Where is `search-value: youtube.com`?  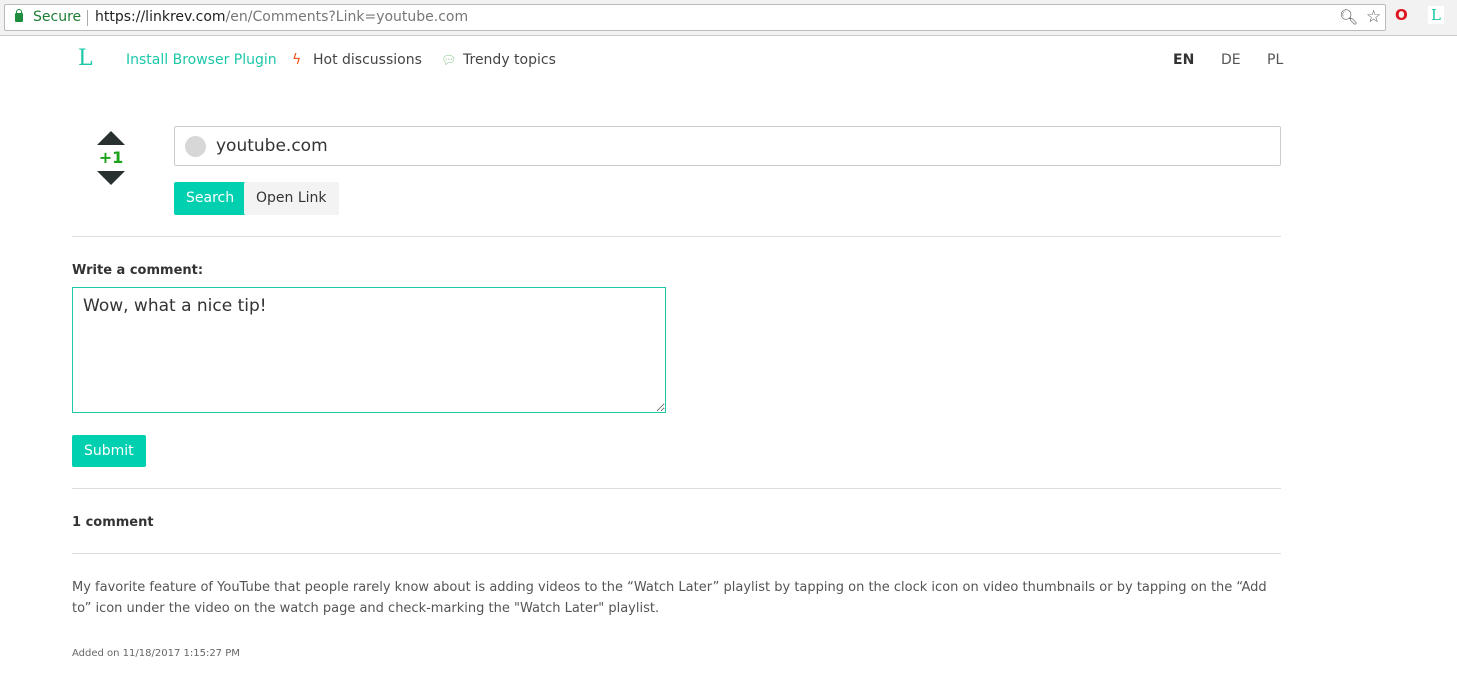 search-value: youtube.com is located at coordinates (272, 146).